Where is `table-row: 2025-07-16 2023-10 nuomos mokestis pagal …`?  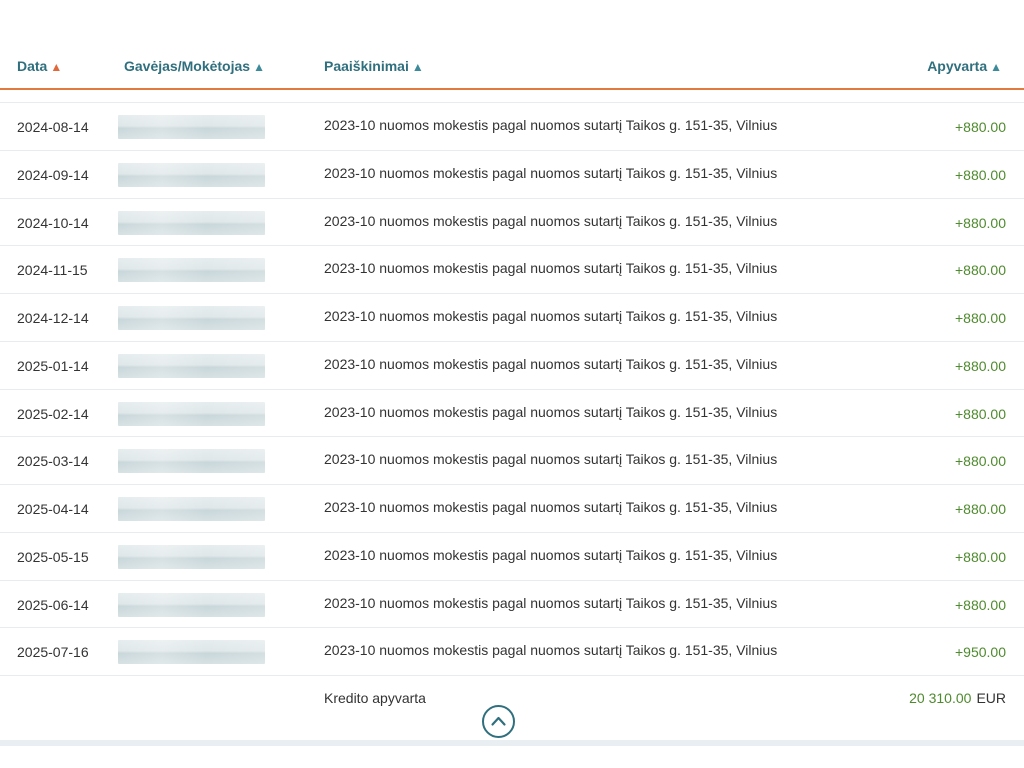
table-row: 2025-07-16 2023-10 nuomos mokestis pagal … is located at coordinates (512, 651).